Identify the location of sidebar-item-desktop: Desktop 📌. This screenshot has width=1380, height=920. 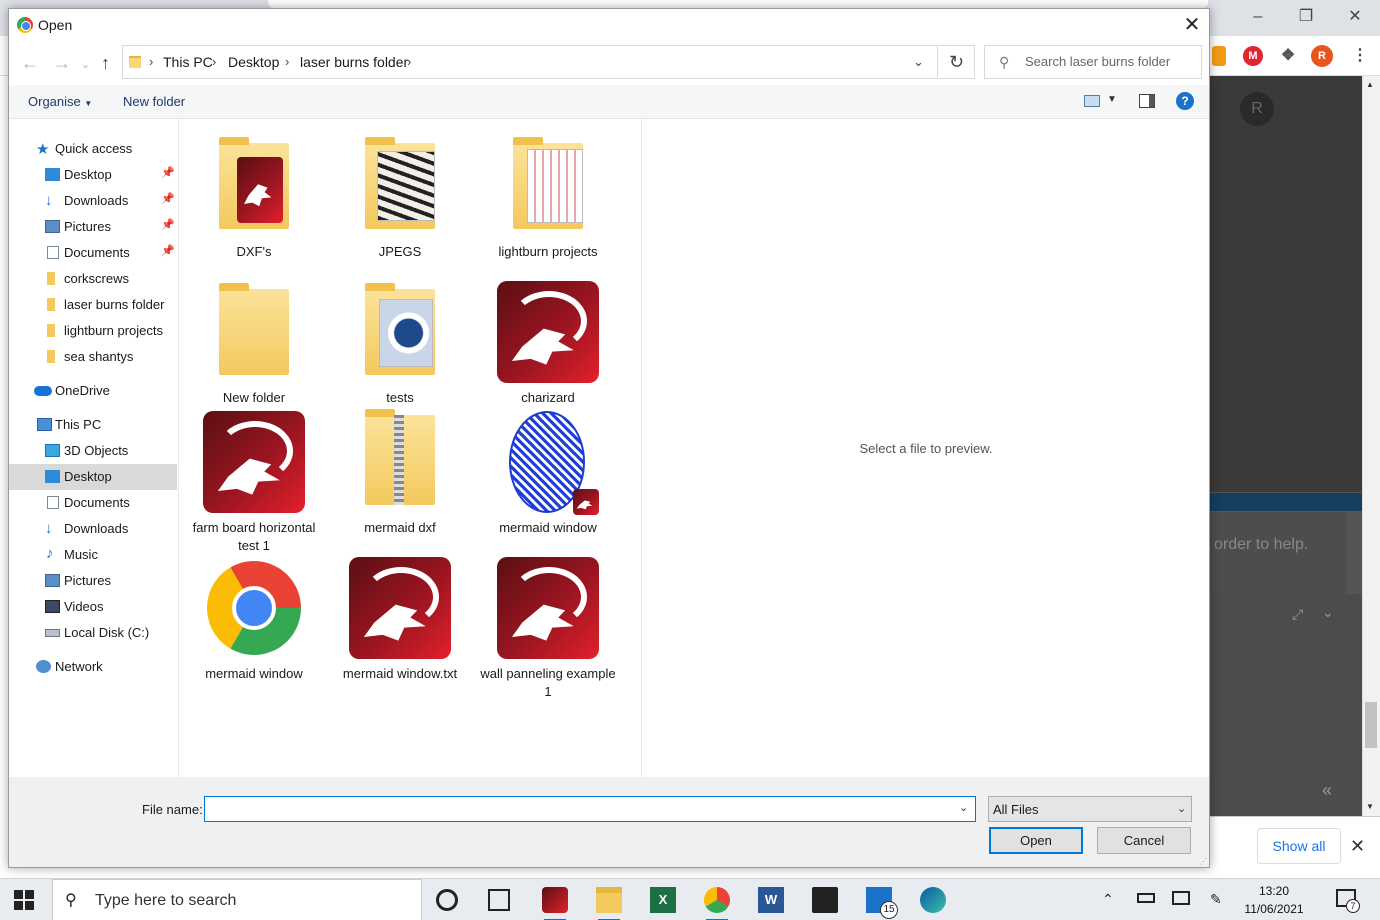
(93, 175).